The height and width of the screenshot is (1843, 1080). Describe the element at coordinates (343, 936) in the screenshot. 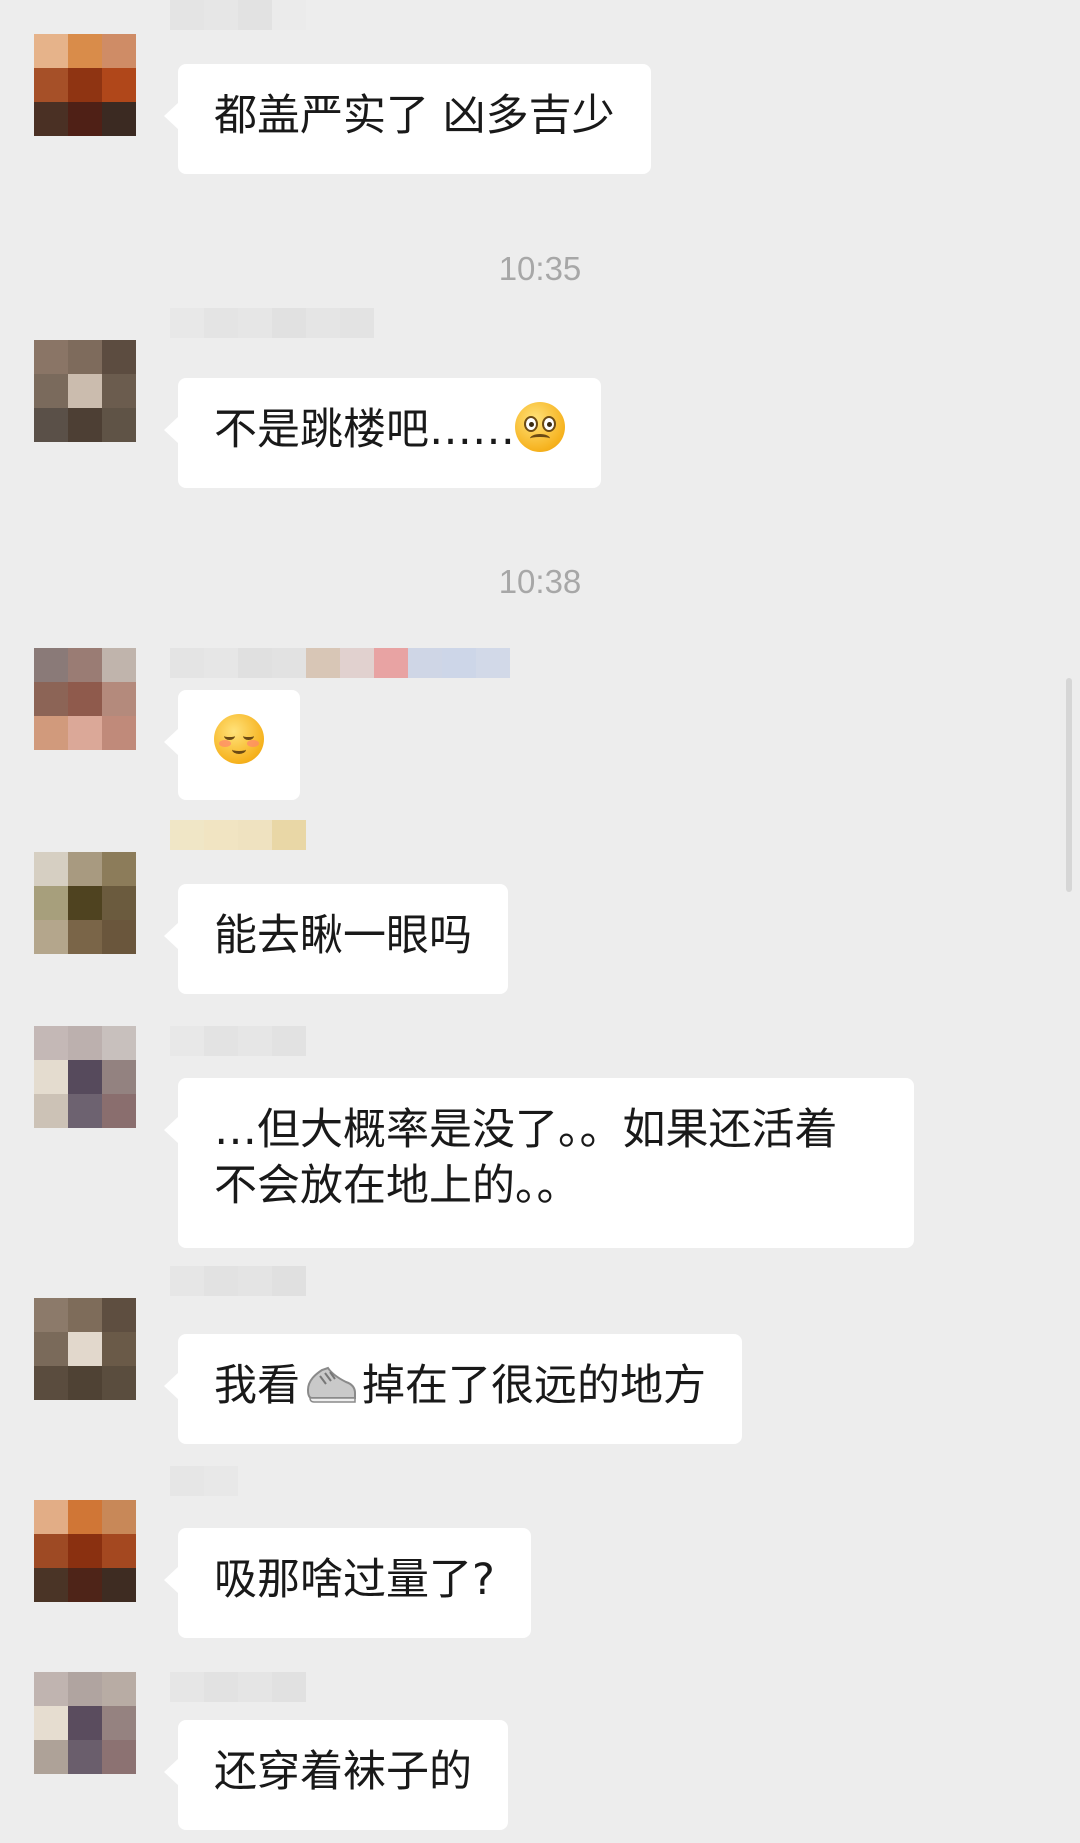

I see `message-text: 能去瞅一眼吗` at that location.